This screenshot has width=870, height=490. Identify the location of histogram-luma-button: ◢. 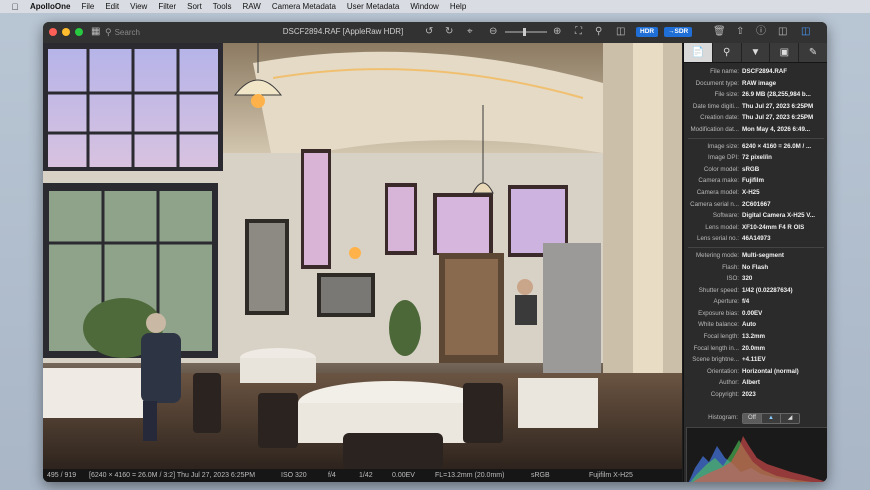
(790, 418).